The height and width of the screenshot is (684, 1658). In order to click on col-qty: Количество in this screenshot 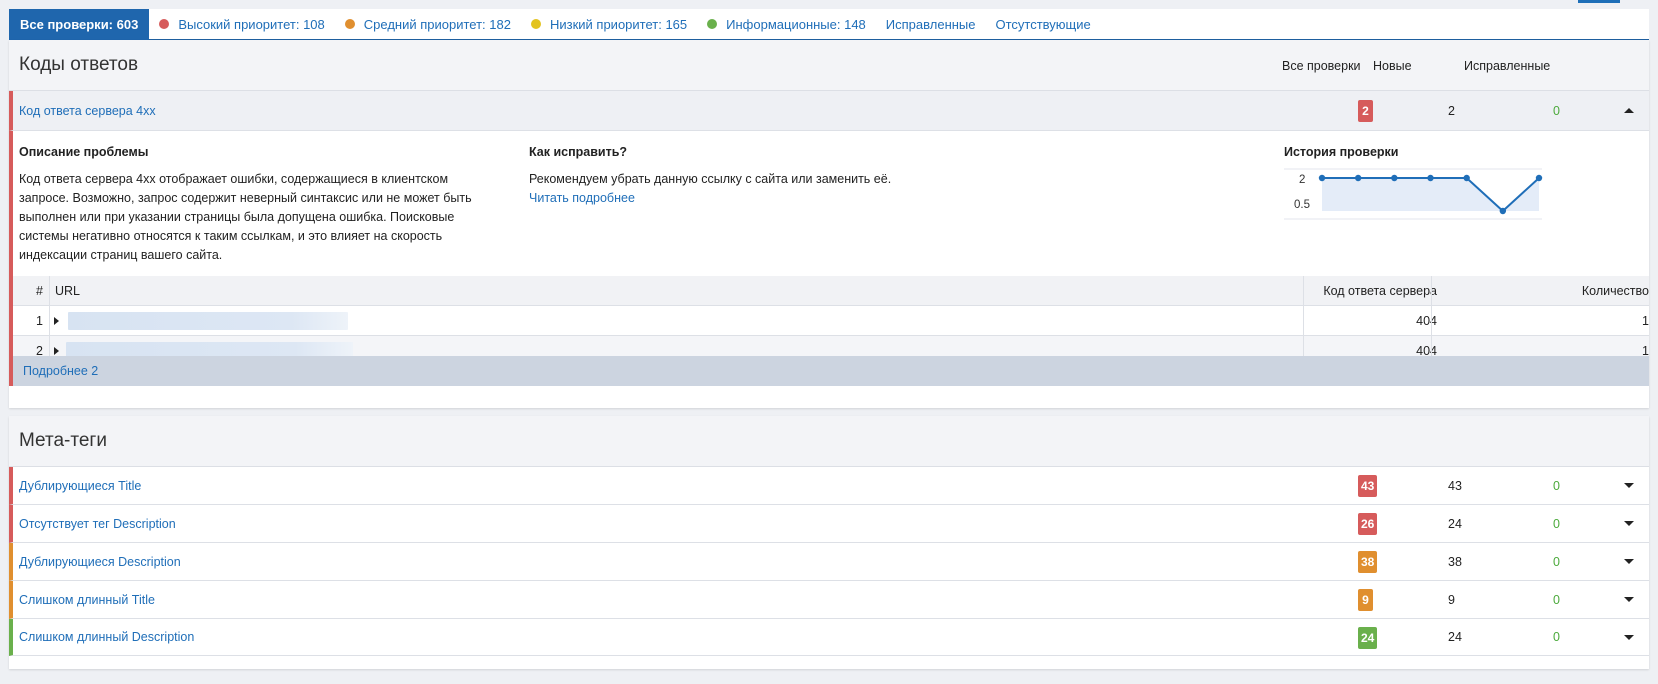, I will do `click(1615, 290)`.